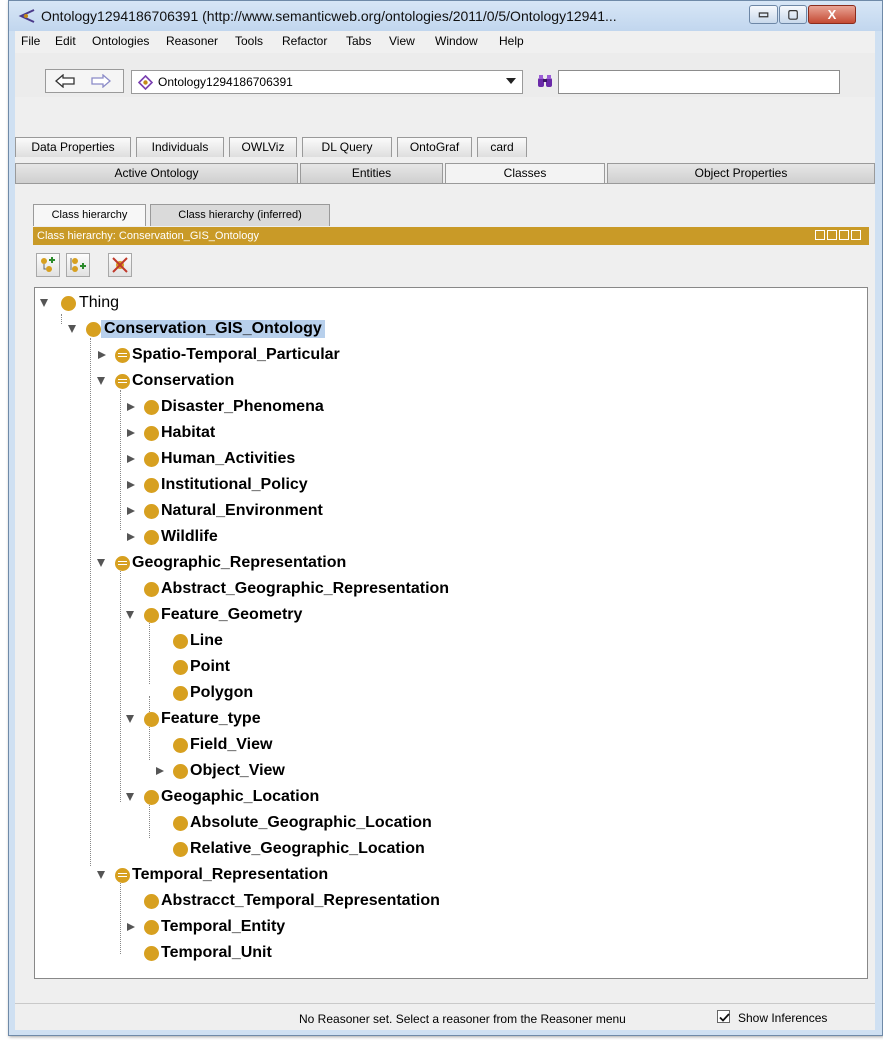 The width and height of the screenshot is (883, 1040). What do you see at coordinates (306, 433) in the screenshot?
I see `tree-node-habitat: Habitat` at bounding box center [306, 433].